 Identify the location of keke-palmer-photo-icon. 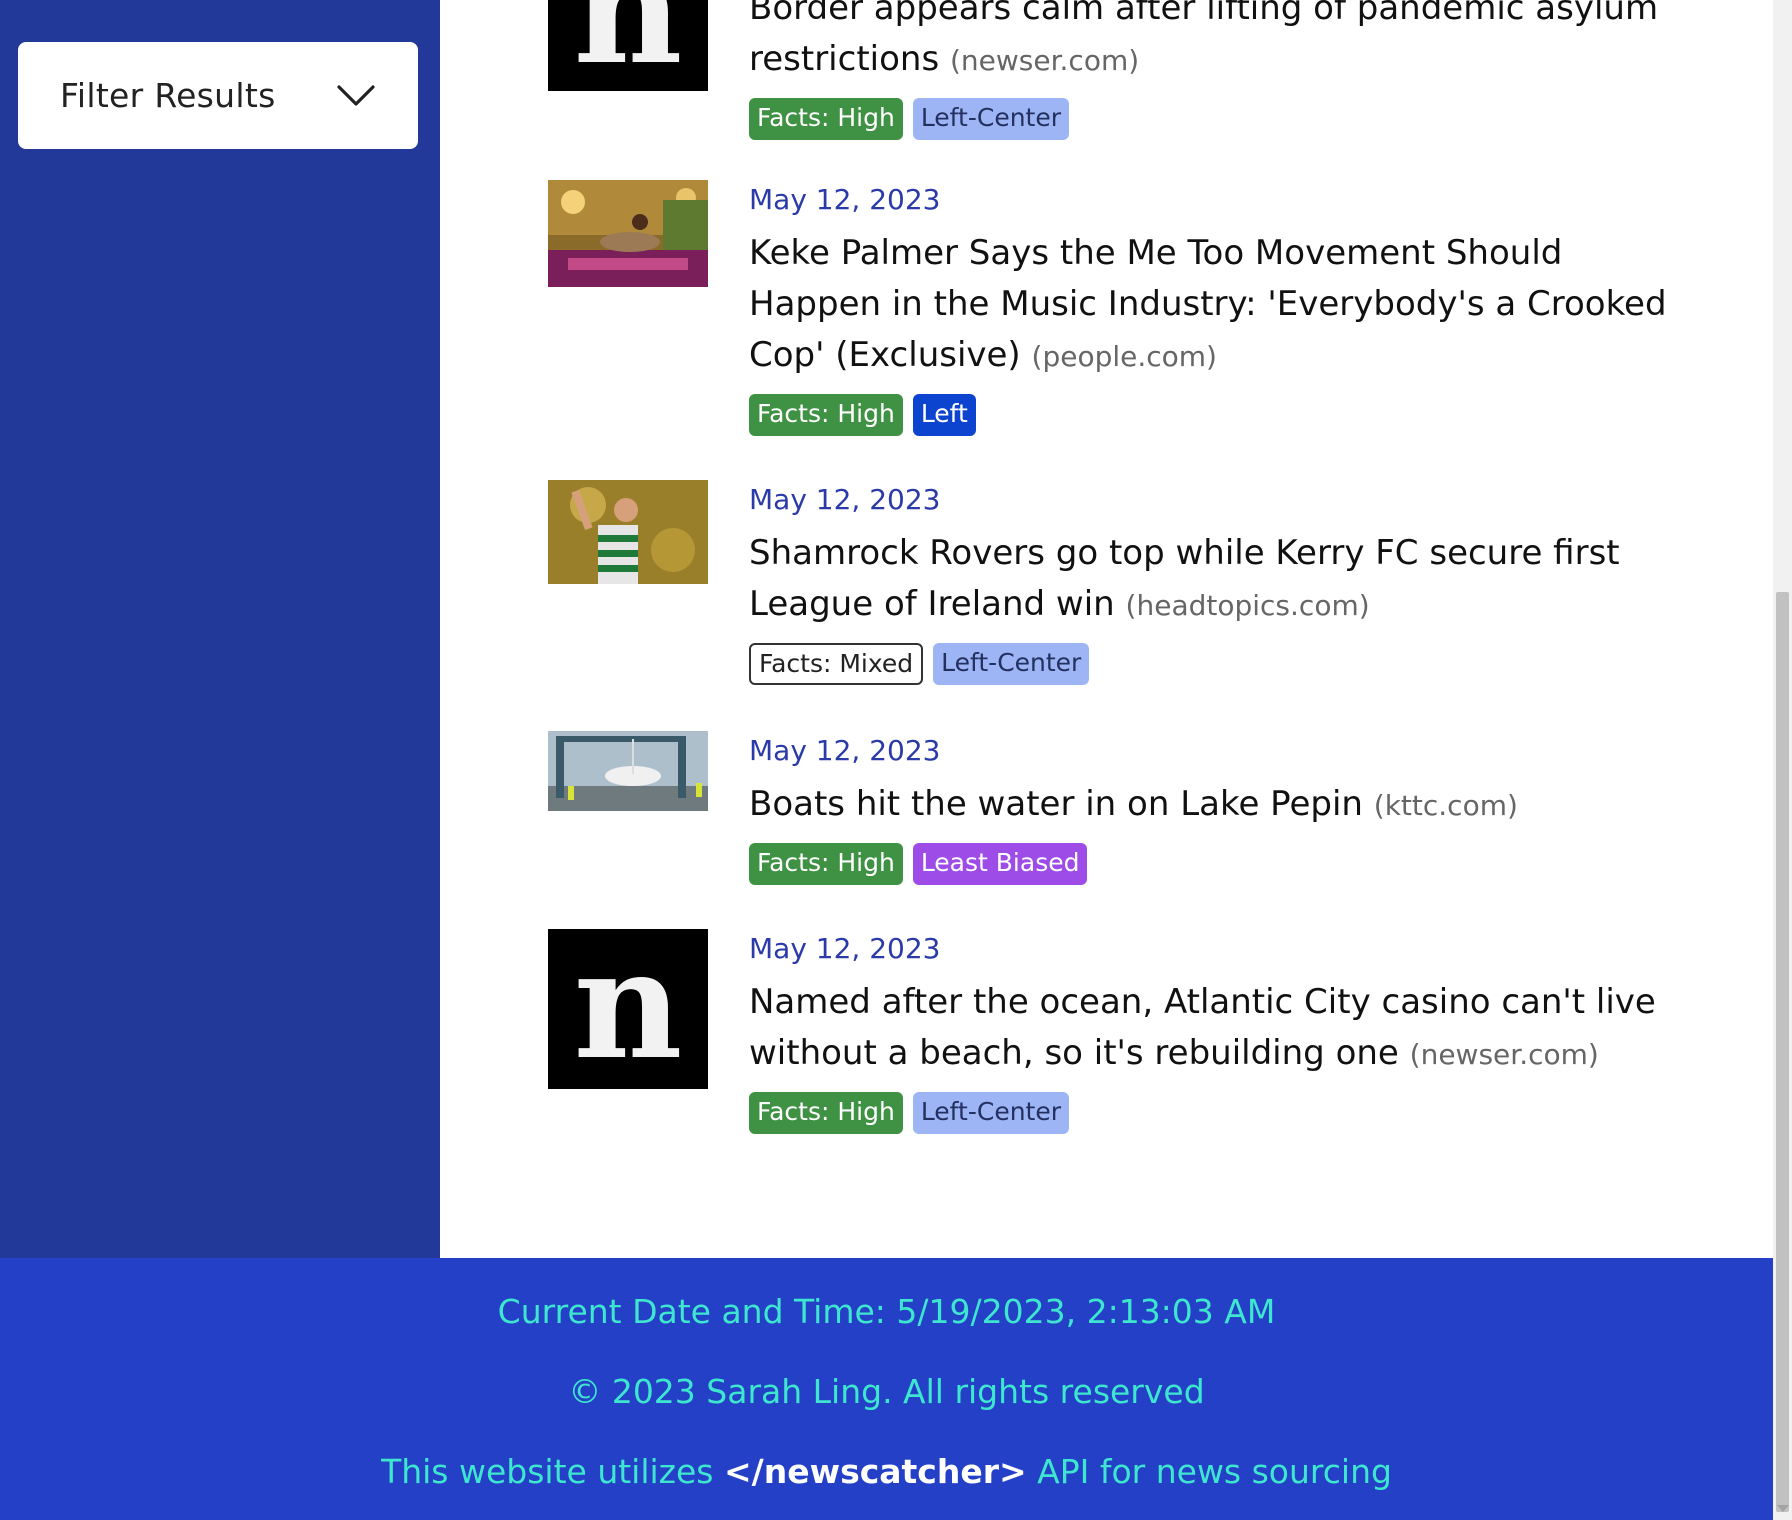
(628, 233).